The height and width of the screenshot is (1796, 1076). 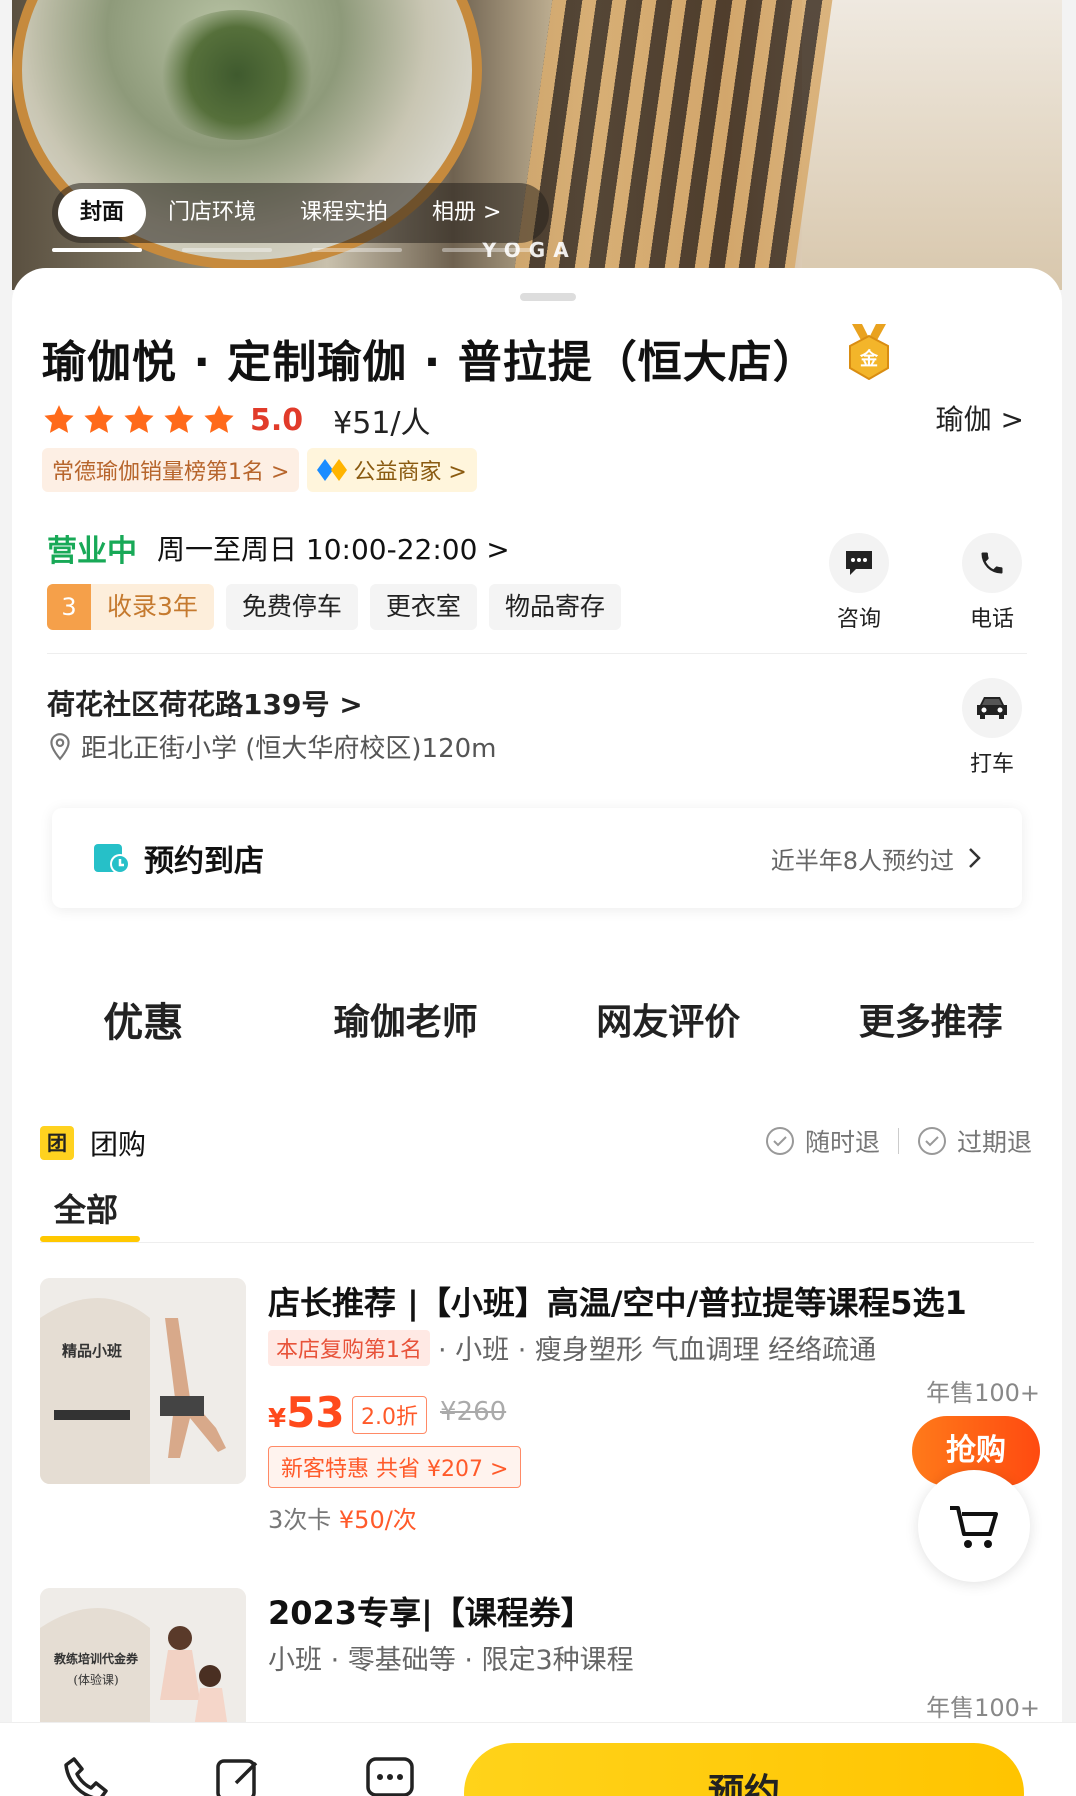 I want to click on years-badge: 3 收录3年, so click(x=130, y=607).